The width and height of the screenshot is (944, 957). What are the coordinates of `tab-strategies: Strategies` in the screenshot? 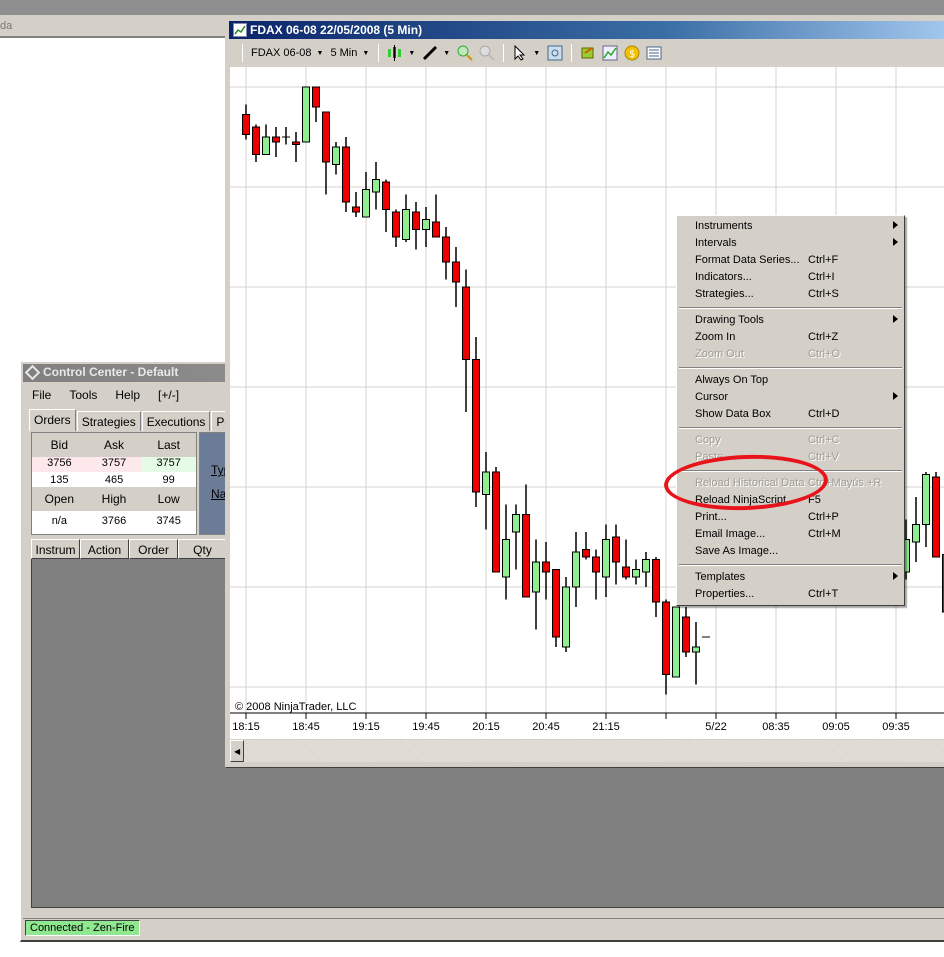 It's located at (108, 421).